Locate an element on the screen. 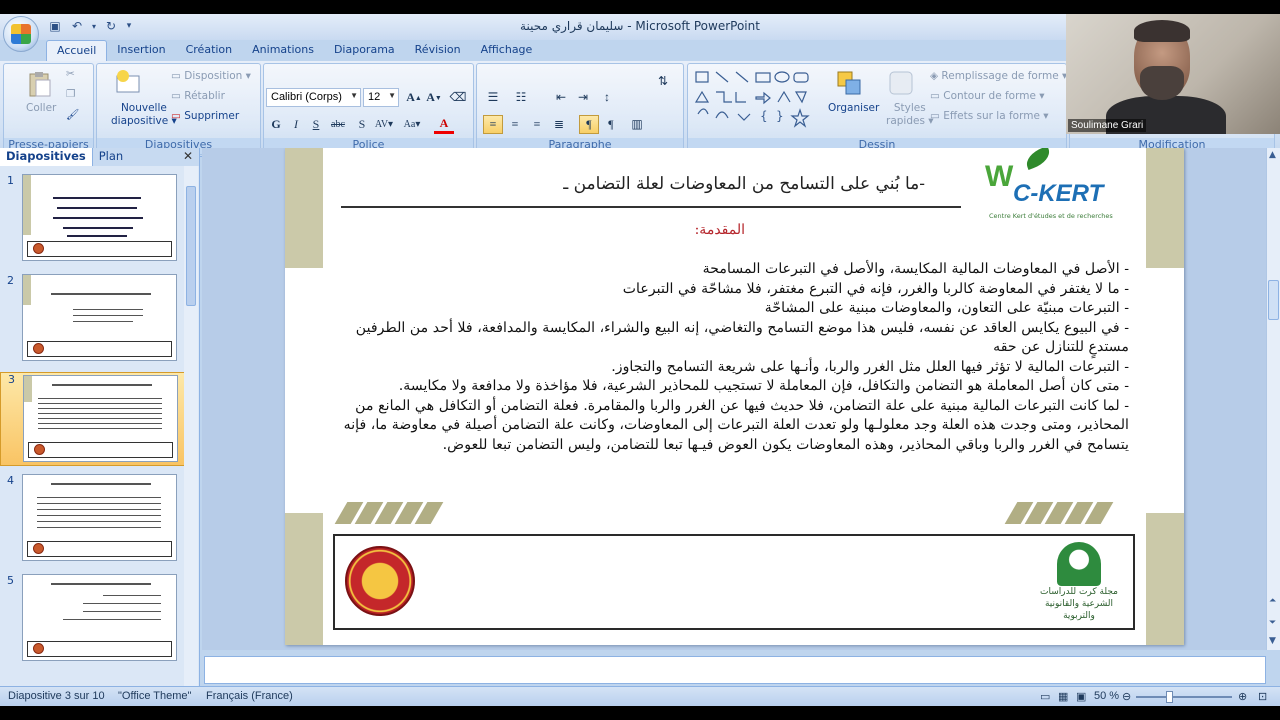 The image size is (1280, 720). tab-accueil: Accueil is located at coordinates (77, 51).